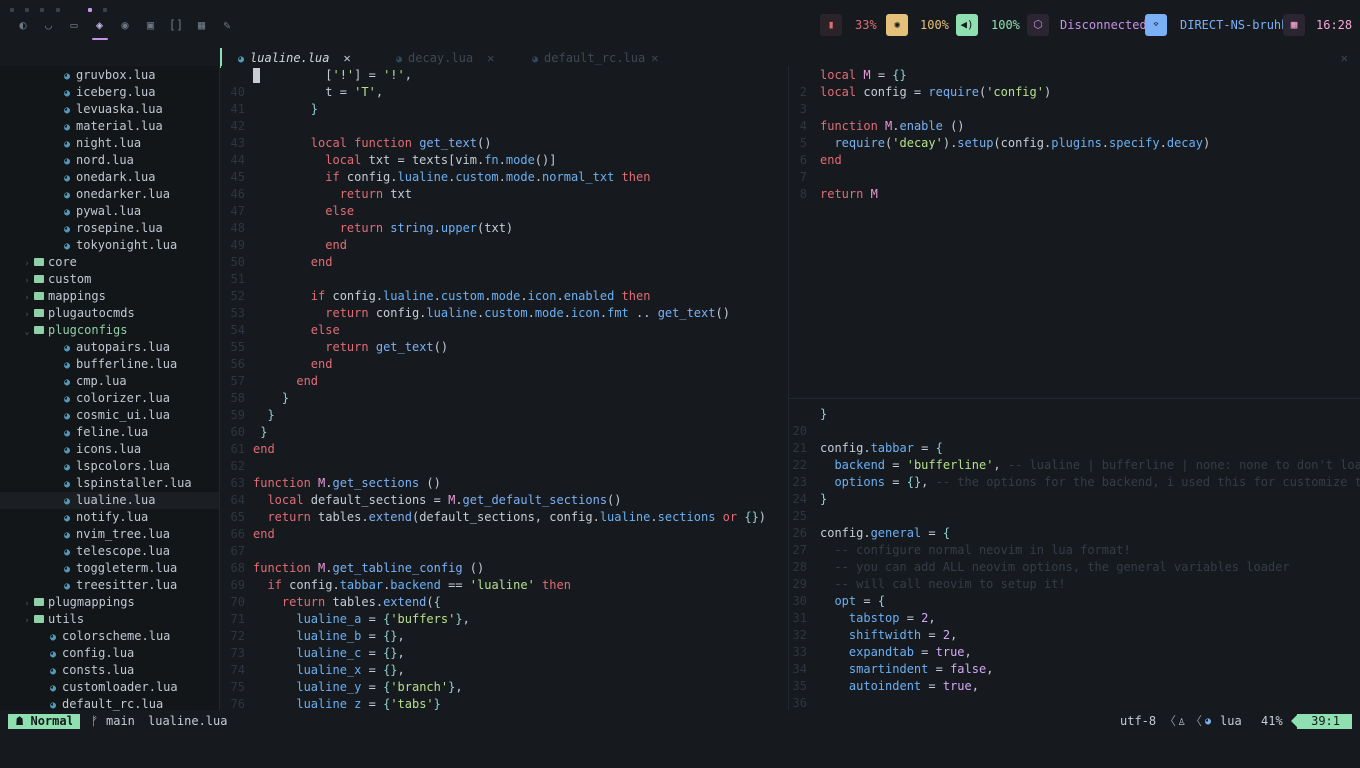 Image resolution: width=1360 pixels, height=768 pixels. I want to click on firefox-icon: ◐, so click(23, 25).